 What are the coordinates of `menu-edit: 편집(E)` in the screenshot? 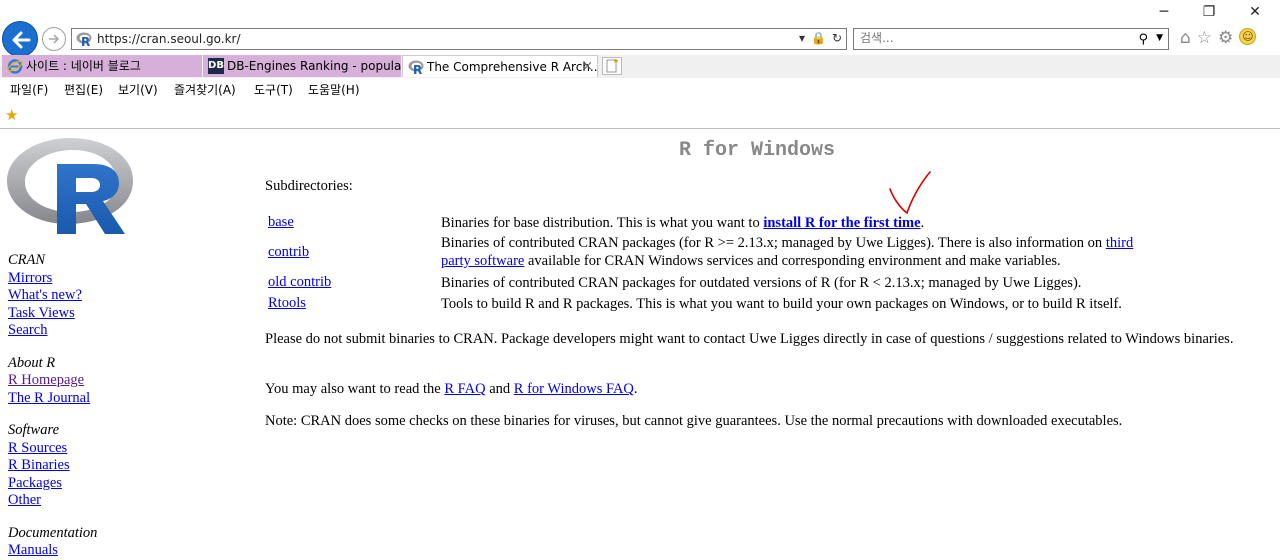 It's located at (83, 89).